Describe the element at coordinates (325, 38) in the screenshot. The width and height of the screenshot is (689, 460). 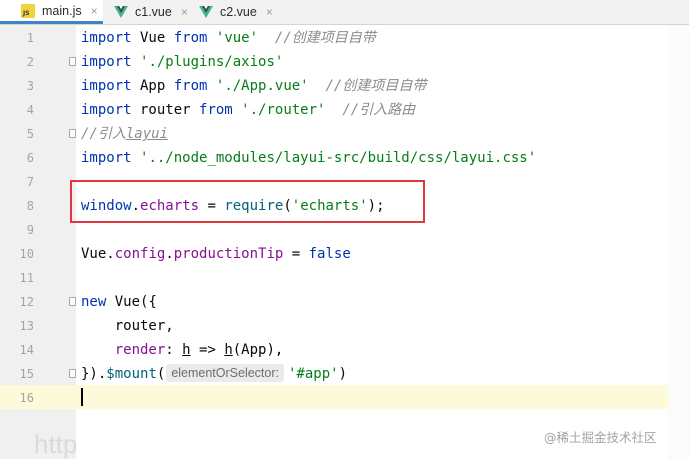
I see `code-token: //创建项目自带` at that location.